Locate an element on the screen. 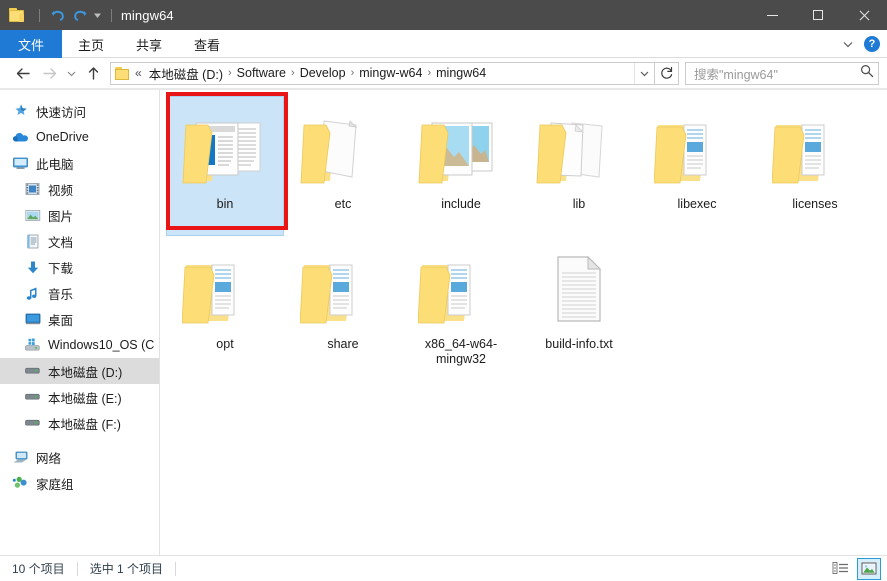 Image resolution: width=887 pixels, height=581 pixels. sidebar-item-label: 快速访问 is located at coordinates (61, 112).